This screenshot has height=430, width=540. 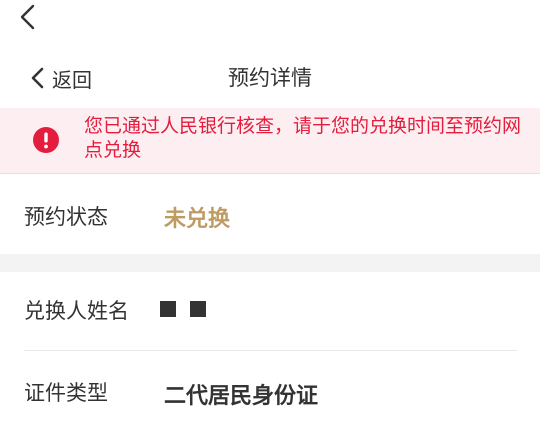 I want to click on page-title: 预约详情, so click(x=270, y=78).